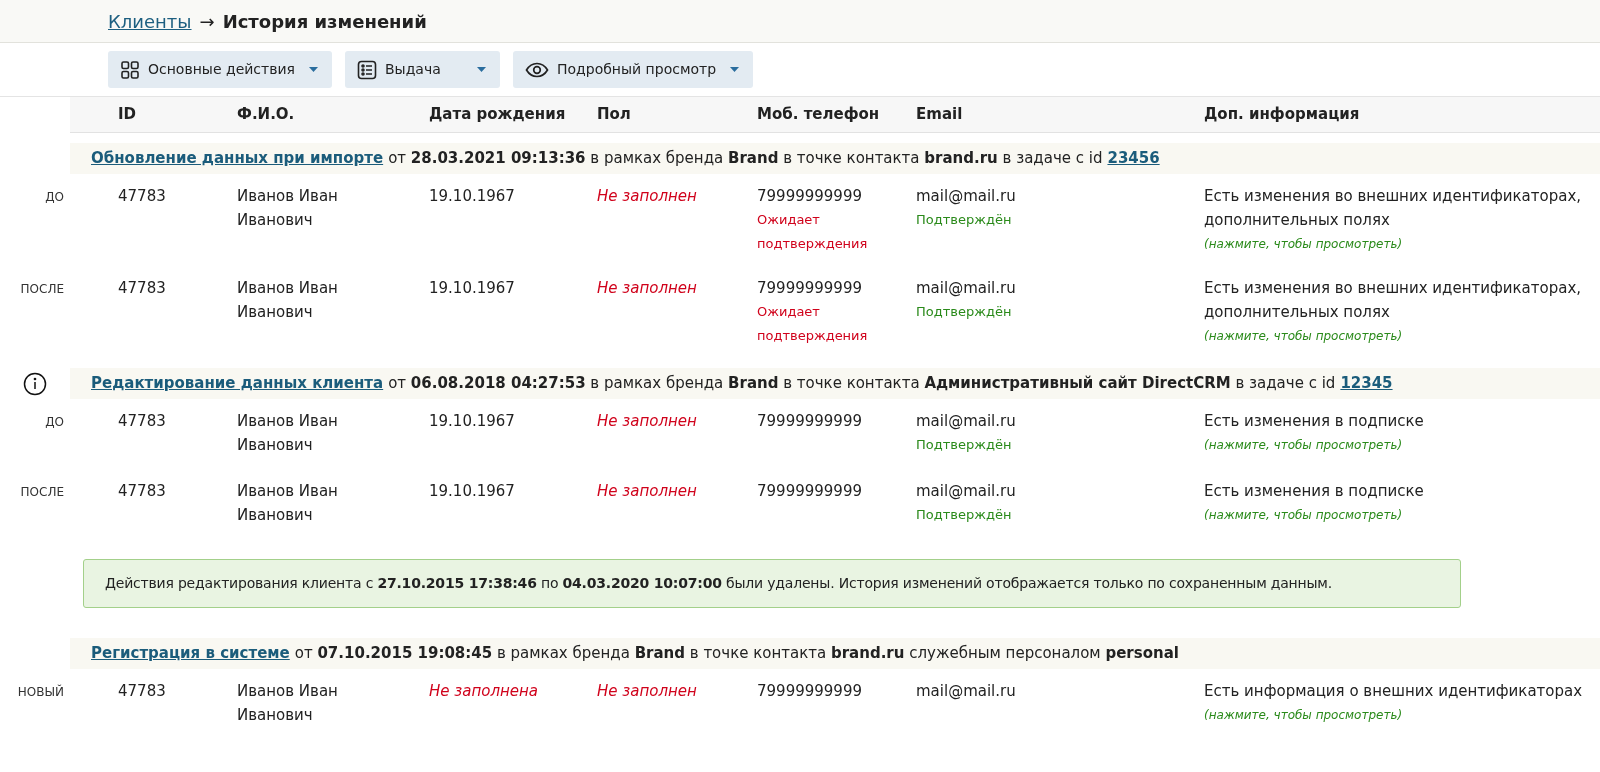  What do you see at coordinates (237, 383) in the screenshot?
I see `event-link: Редактирование данных клиента` at bounding box center [237, 383].